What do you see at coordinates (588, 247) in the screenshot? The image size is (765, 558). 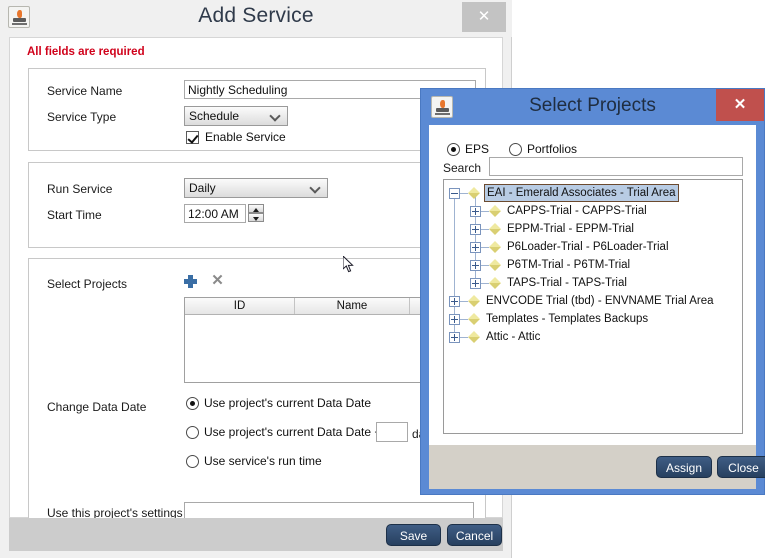 I see `tree-item-label: P6Loader-Trial - P6Loader-Trial` at bounding box center [588, 247].